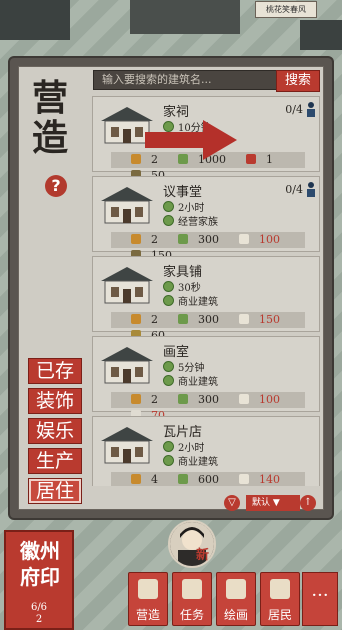 The height and width of the screenshot is (630, 342). What do you see at coordinates (321, 35) in the screenshot?
I see `roof-right` at bounding box center [321, 35].